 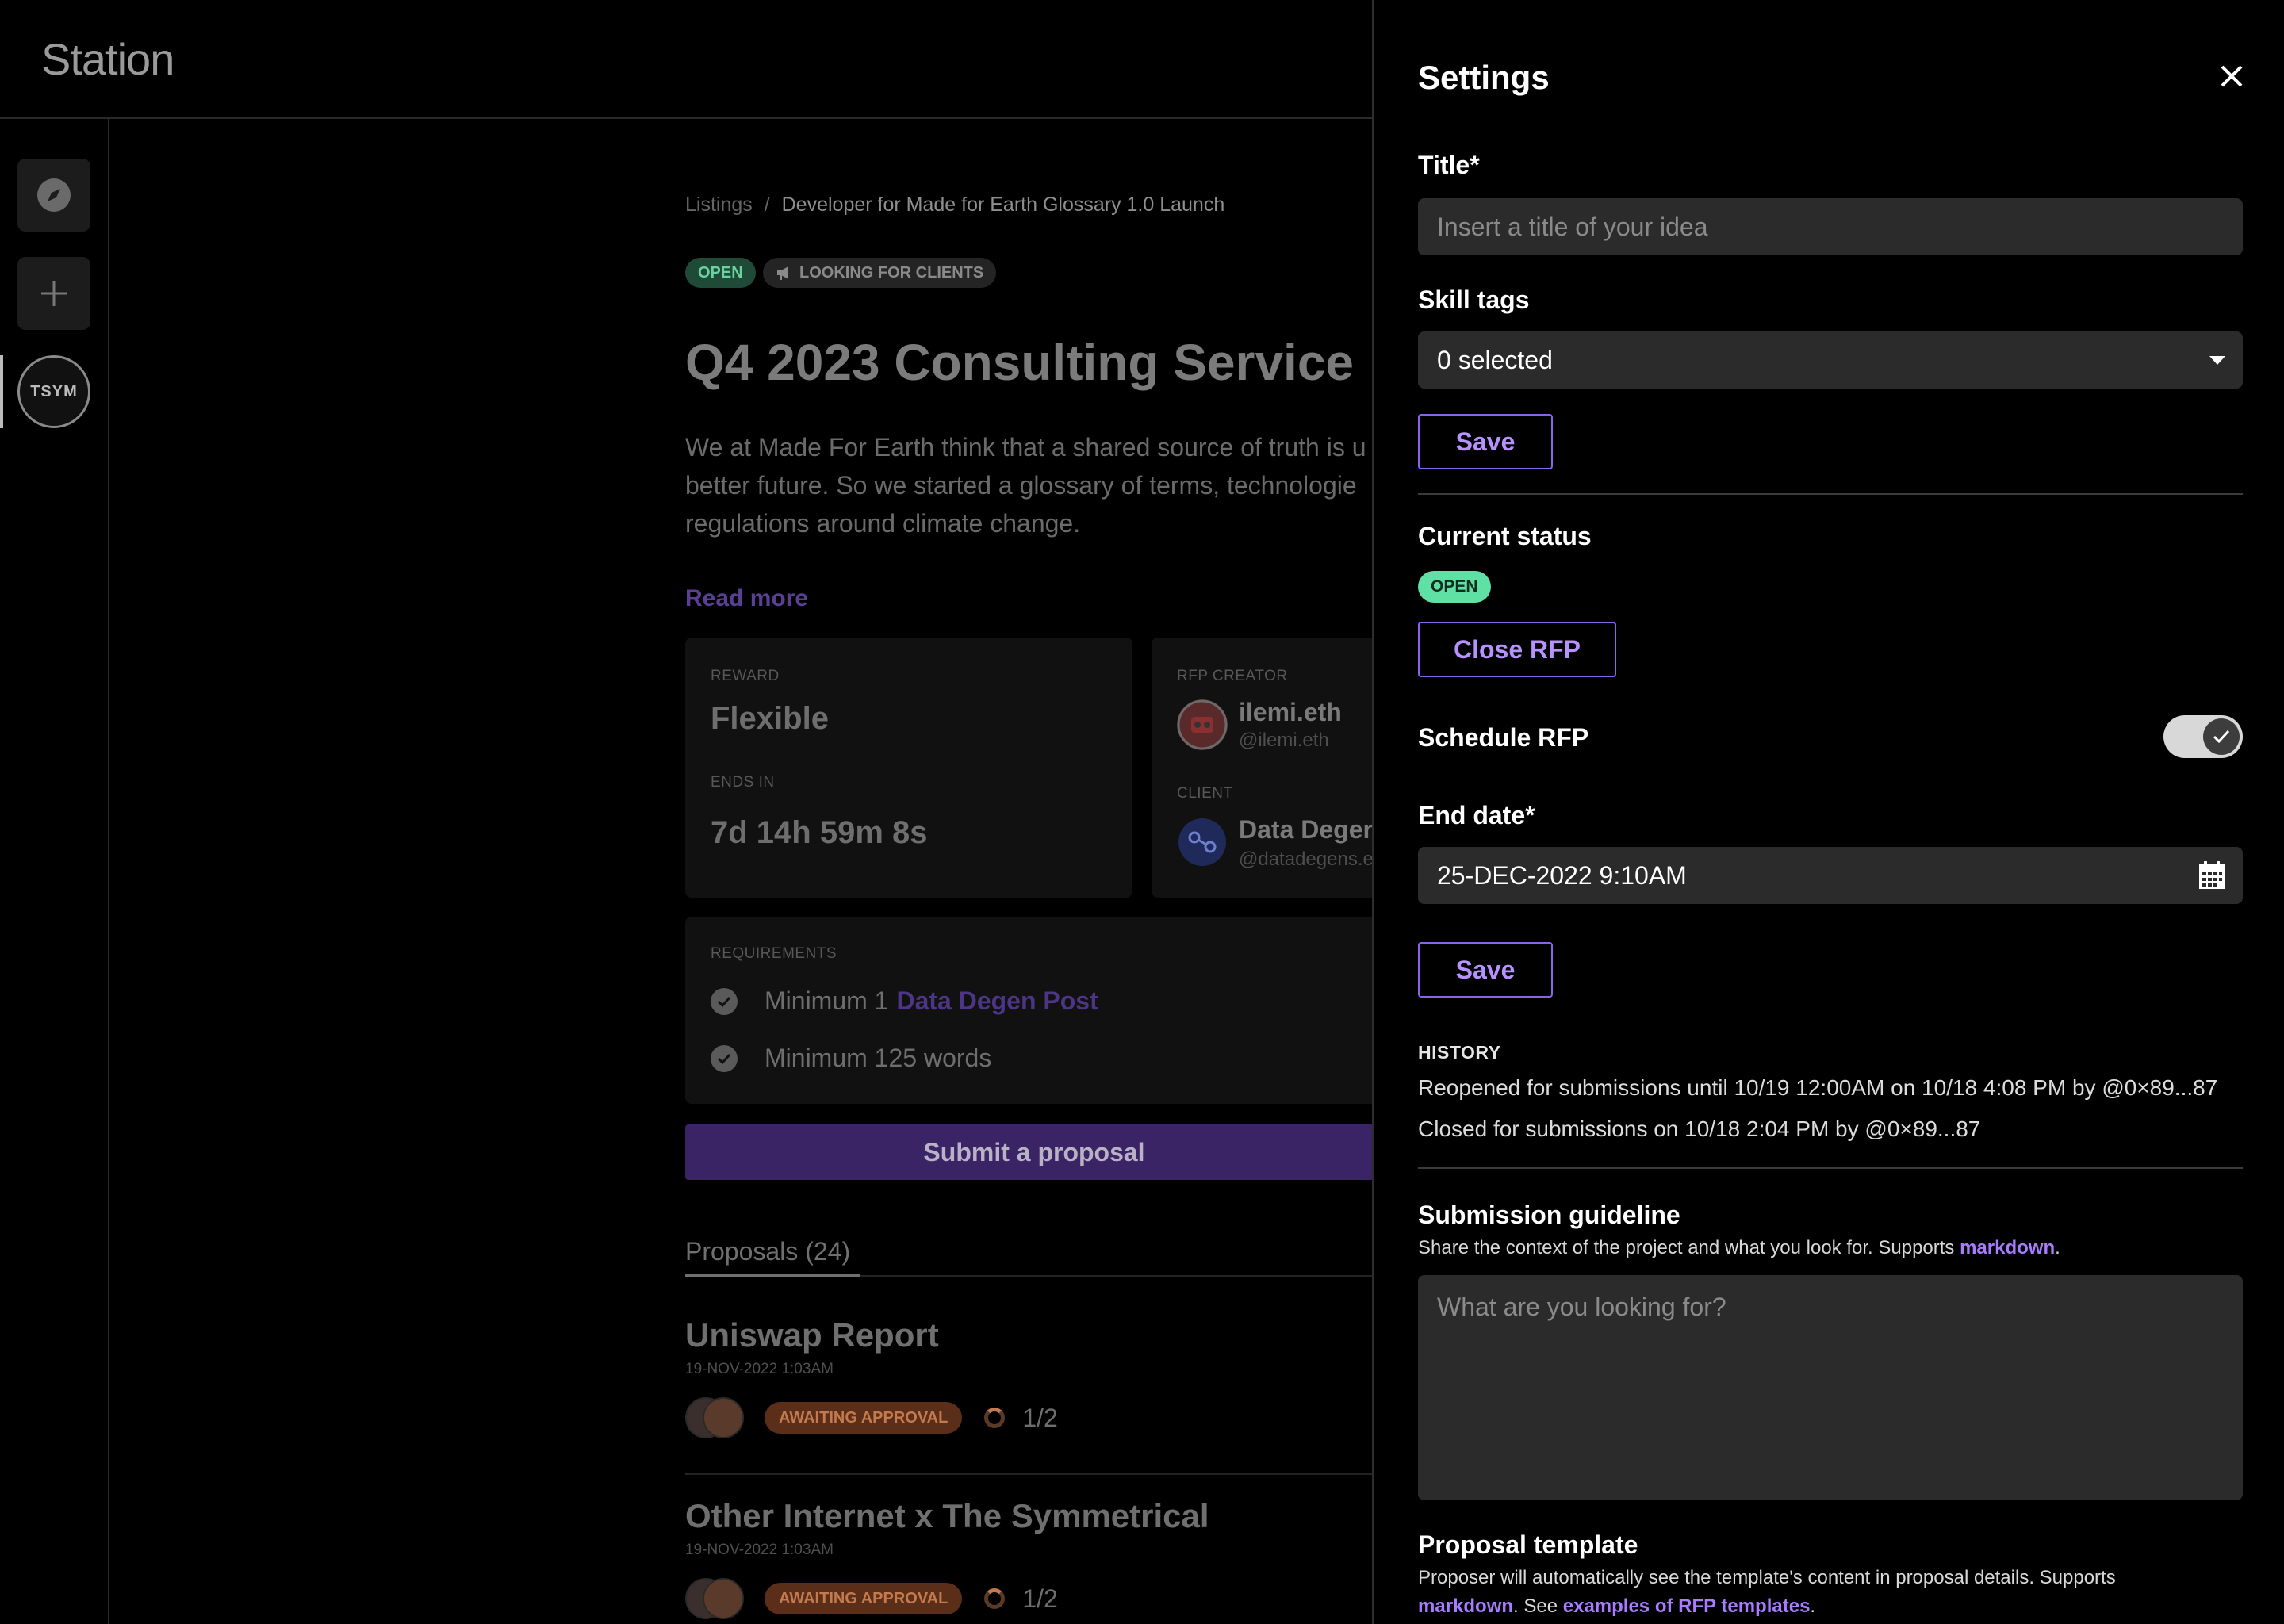 I want to click on check-icon, so click(x=2221, y=736).